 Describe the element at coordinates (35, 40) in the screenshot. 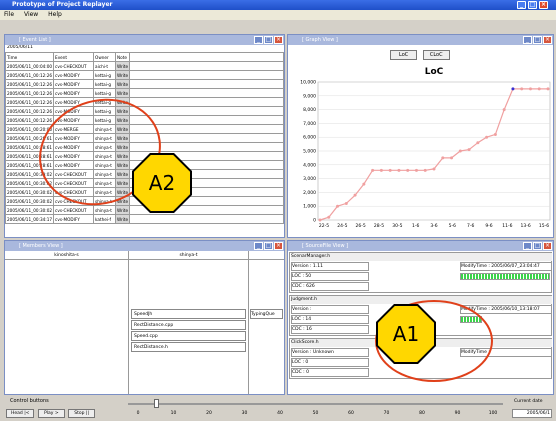

I see `event-list-title: [ Event List ]` at that location.